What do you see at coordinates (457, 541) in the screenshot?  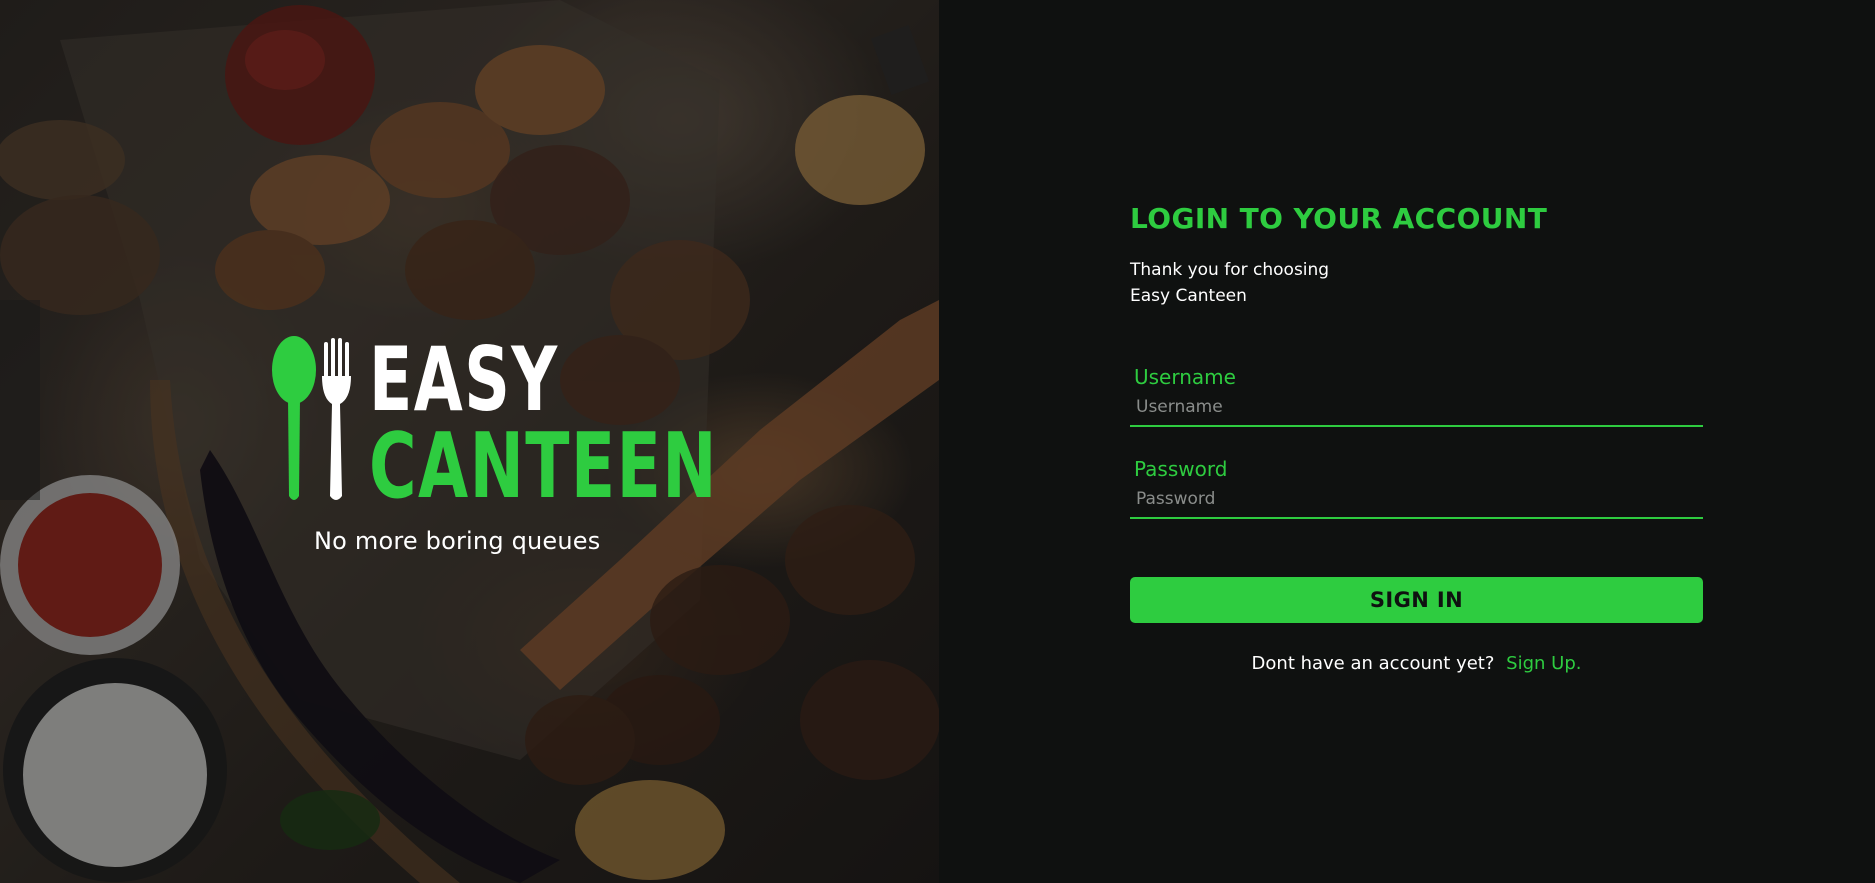 I see `brand-tagline: No more boring queues` at bounding box center [457, 541].